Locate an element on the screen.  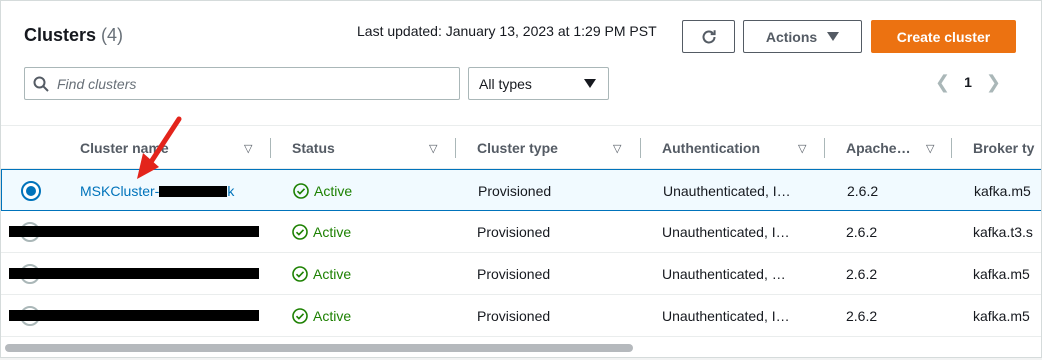
horizontal-scrollbar is located at coordinates (319, 348).